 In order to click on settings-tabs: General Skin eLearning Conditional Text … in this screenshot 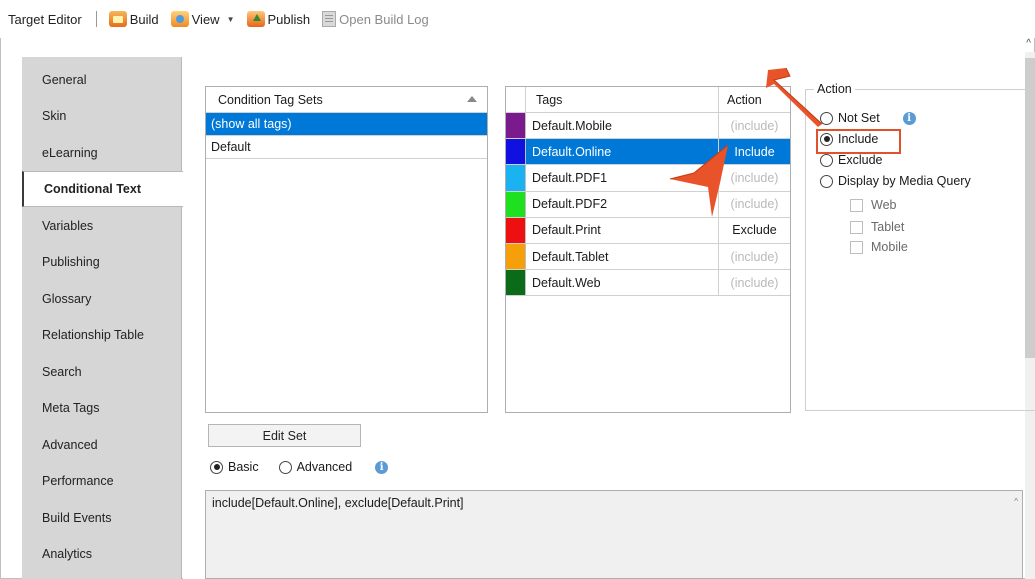, I will do `click(102, 318)`.